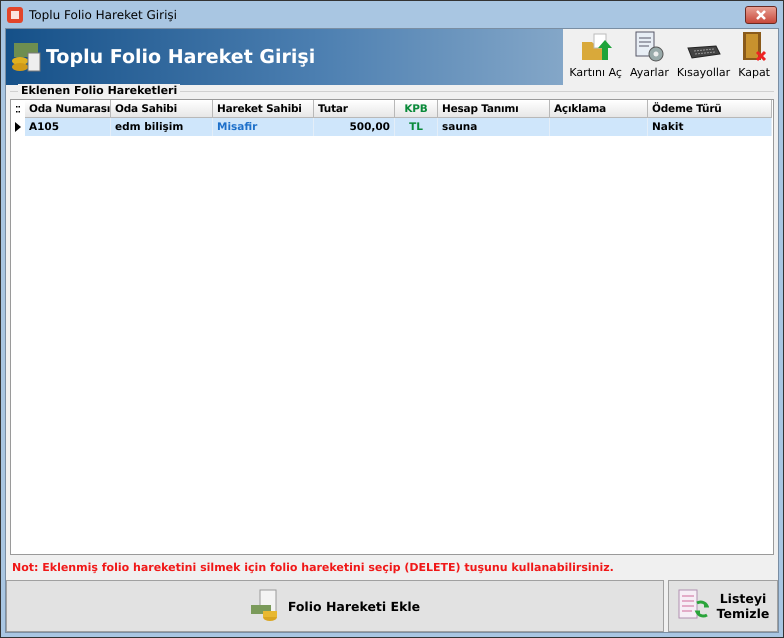  What do you see at coordinates (335, 606) in the screenshot?
I see `add-button: Folio Hareketi Ekle` at bounding box center [335, 606].